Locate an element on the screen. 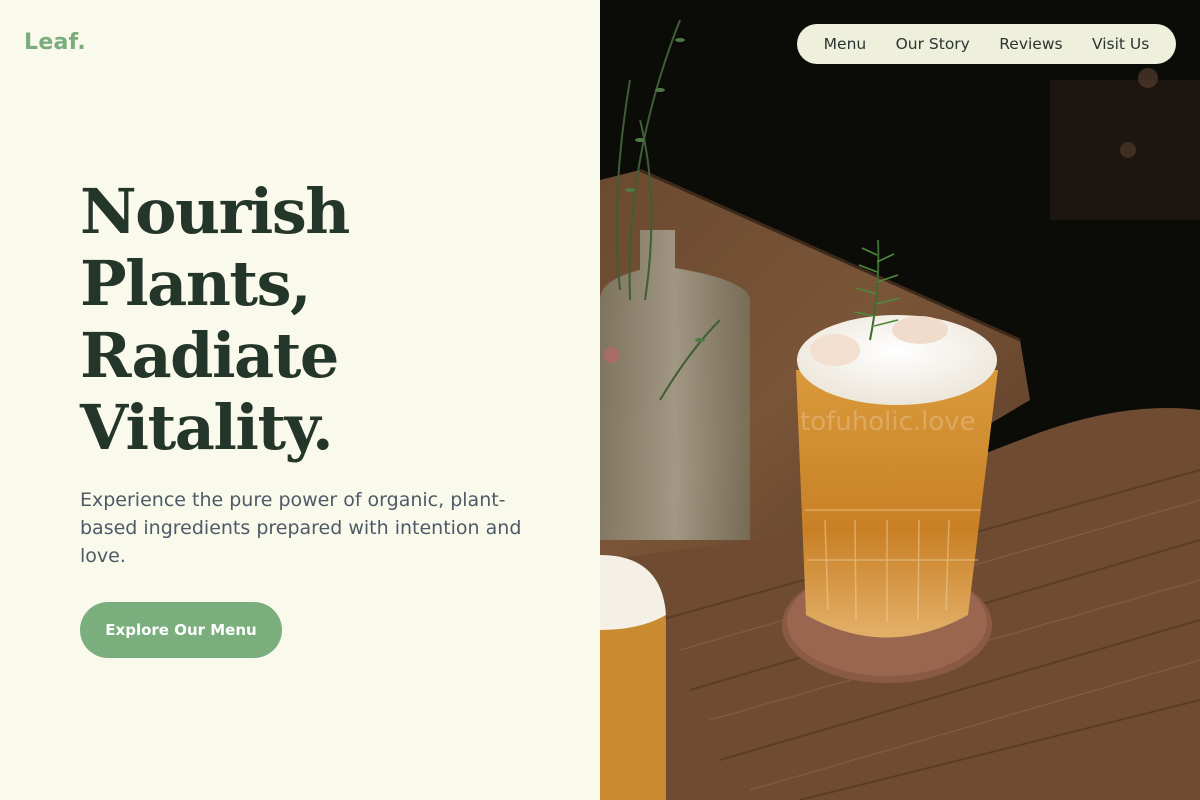 This screenshot has width=1200, height=800. hero-headline: Nourish Plants, Radiate Vitality. is located at coordinates (320, 320).